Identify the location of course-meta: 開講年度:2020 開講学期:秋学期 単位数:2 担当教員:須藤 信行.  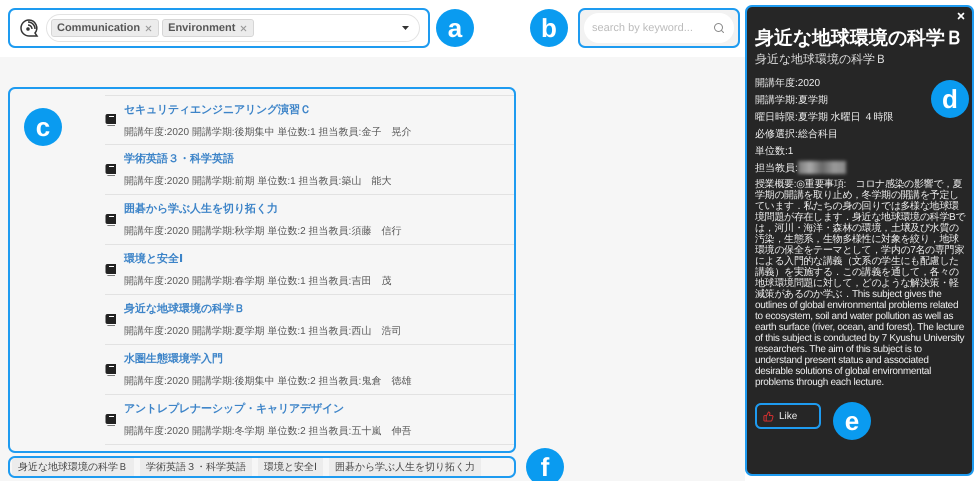
(263, 231).